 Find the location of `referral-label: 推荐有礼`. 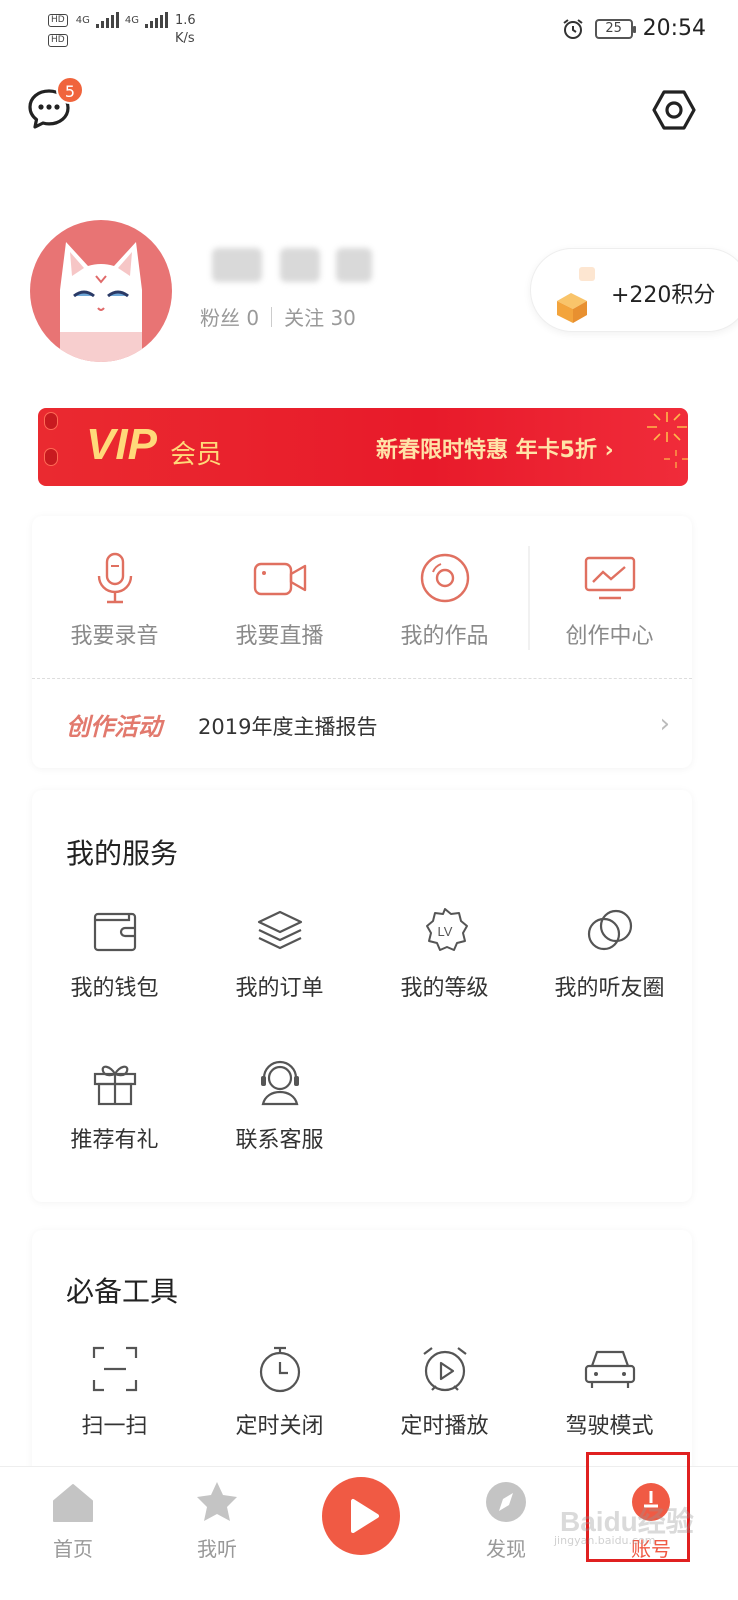

referral-label: 推荐有礼 is located at coordinates (114, 1140).